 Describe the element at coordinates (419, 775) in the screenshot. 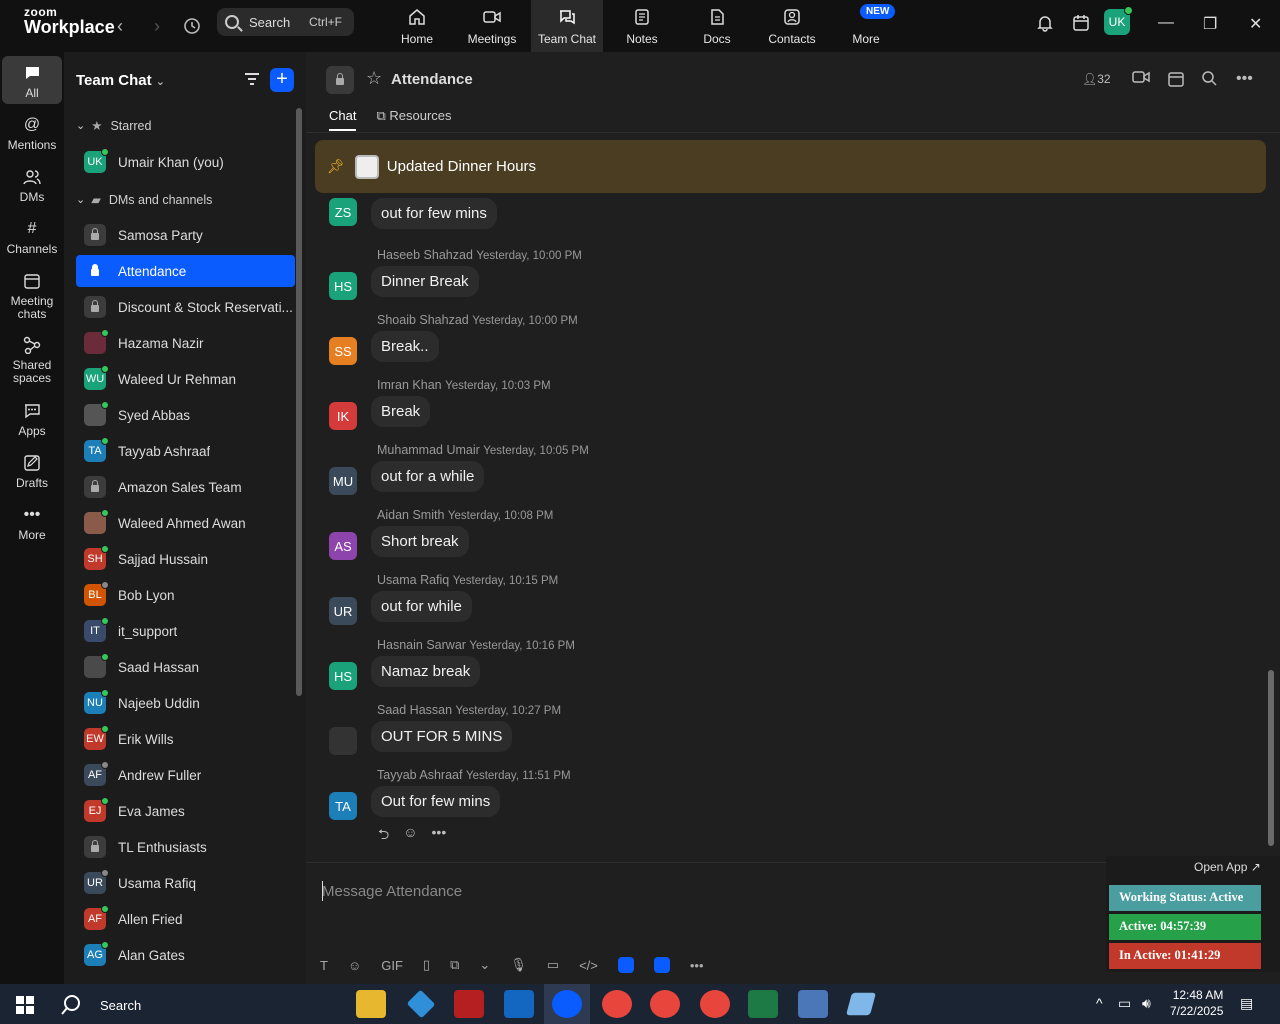

I see `sender-name: Tayyab Ashraaf` at that location.